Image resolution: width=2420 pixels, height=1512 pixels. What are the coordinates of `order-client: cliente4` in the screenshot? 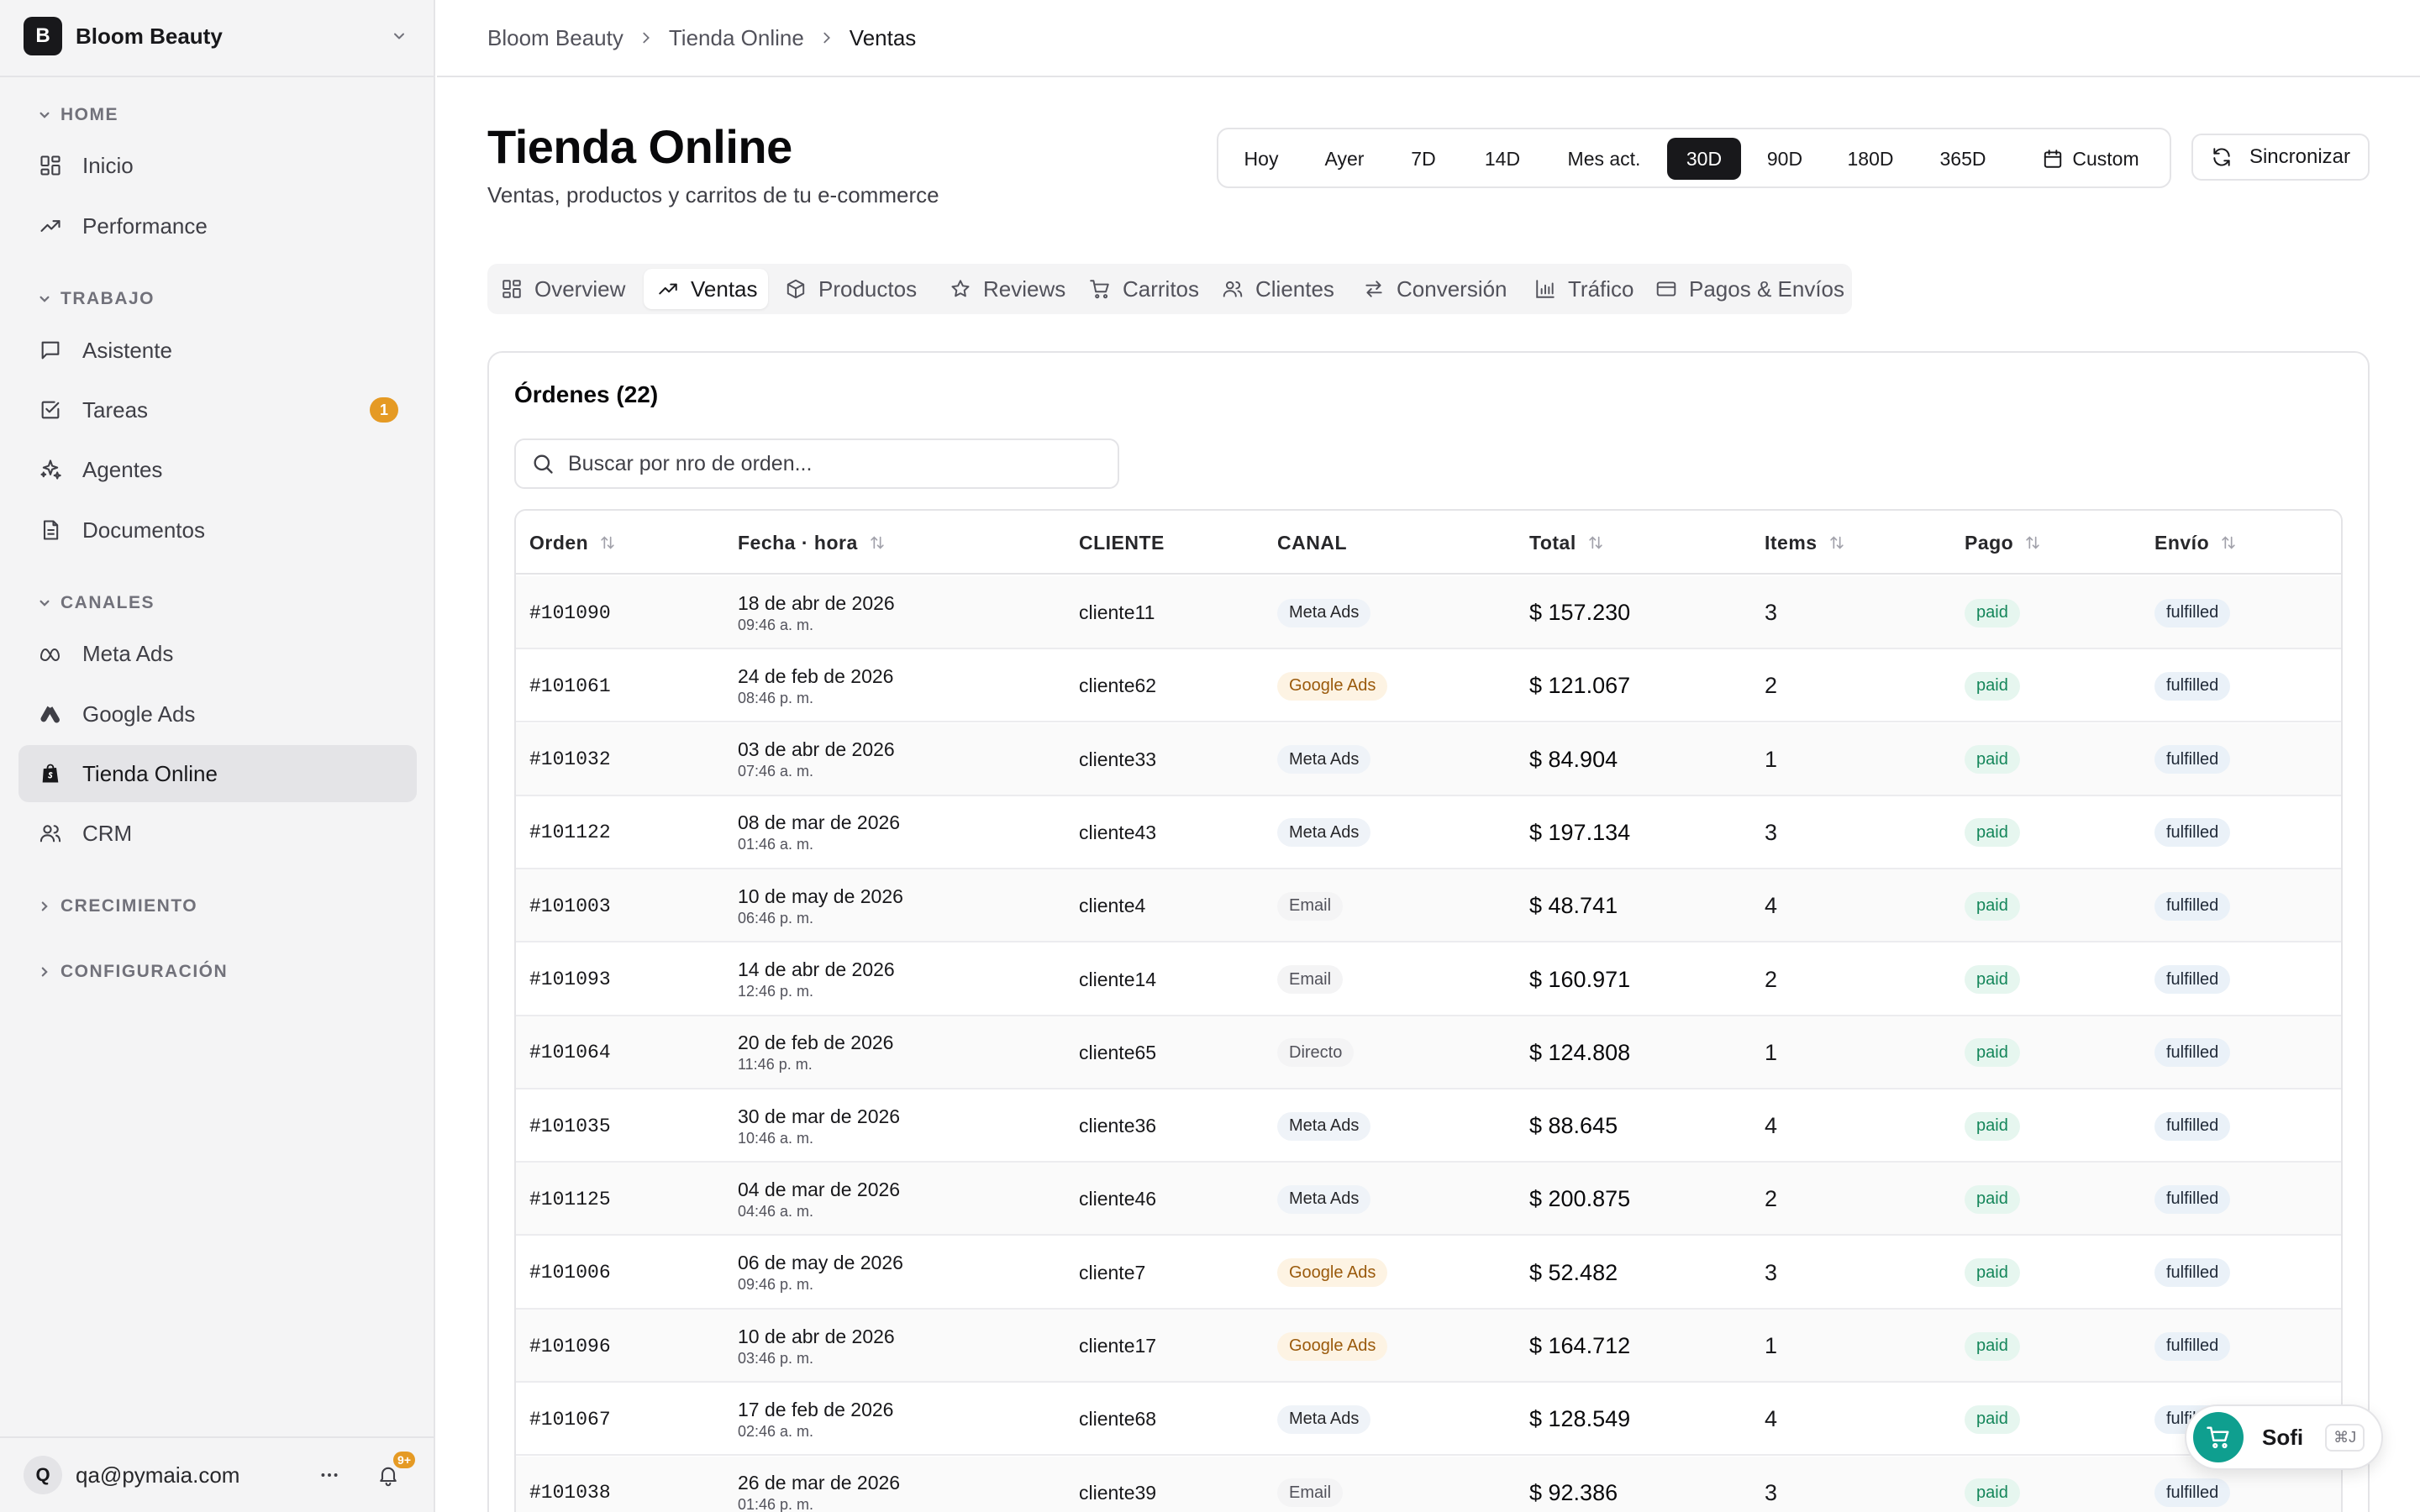 It's located at (1112, 906).